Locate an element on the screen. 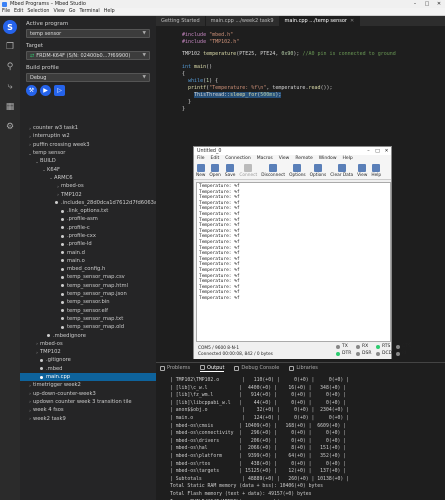  tree-item: › up-down-counter-week3 is located at coordinates (88, 394).